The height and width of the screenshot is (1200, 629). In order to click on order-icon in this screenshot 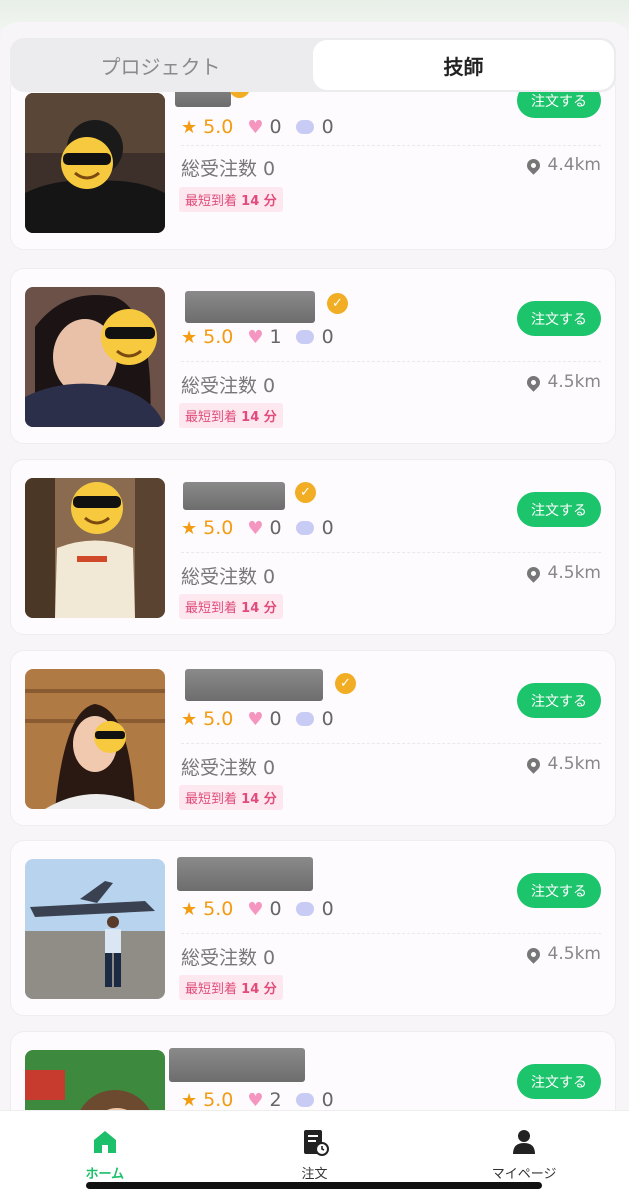, I will do `click(316, 1143)`.